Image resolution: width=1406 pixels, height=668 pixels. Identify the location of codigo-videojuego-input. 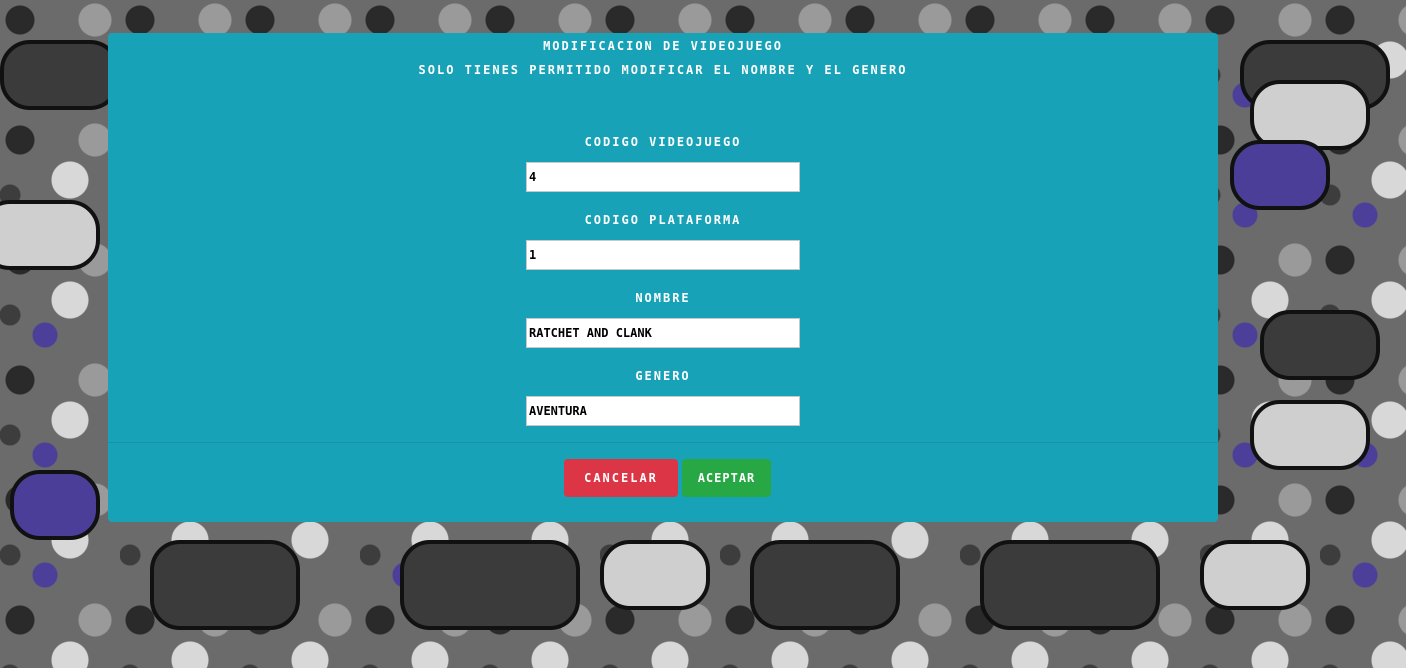
(663, 177).